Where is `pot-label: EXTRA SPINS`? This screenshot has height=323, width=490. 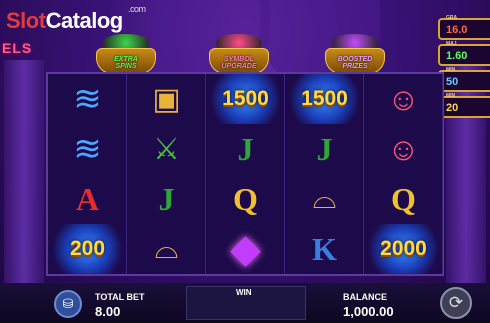
pot-label: EXTRA SPINS is located at coordinates (126, 63).